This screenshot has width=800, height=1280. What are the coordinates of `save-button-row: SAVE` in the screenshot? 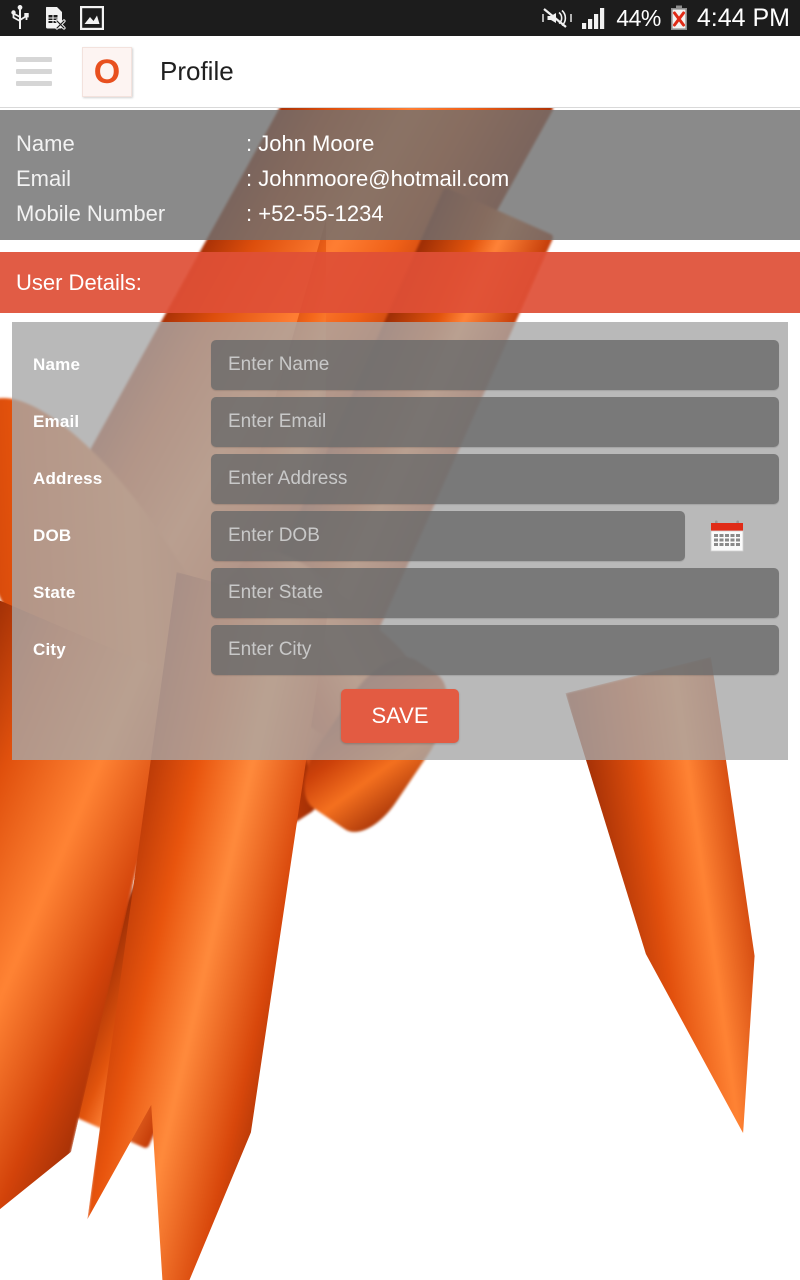 It's located at (400, 716).